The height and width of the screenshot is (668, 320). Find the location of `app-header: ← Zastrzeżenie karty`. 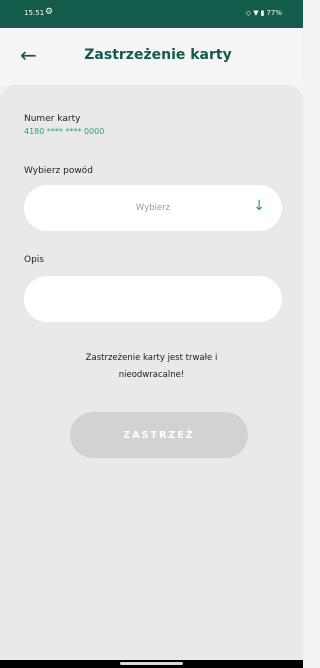

app-header: ← Zastrzeżenie karty is located at coordinates (151, 56).